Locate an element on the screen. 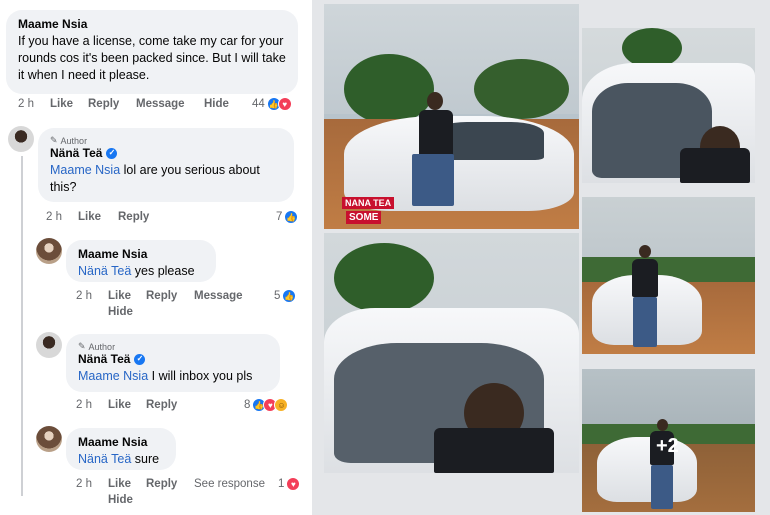  photo-1: NANA TEA SOME is located at coordinates (451, 116).